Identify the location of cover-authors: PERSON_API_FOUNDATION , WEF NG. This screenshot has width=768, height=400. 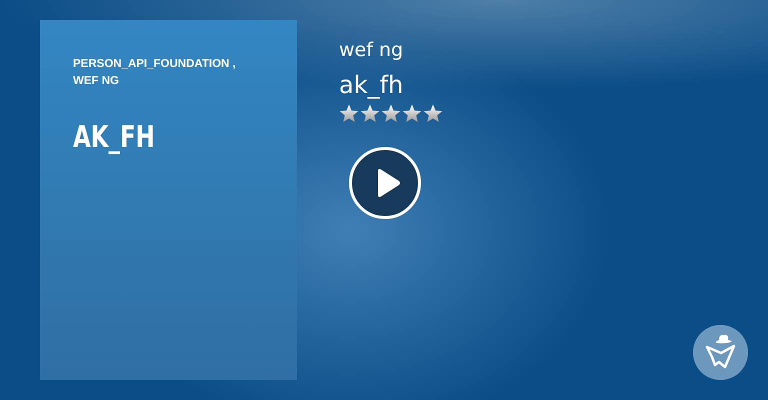
(155, 73).